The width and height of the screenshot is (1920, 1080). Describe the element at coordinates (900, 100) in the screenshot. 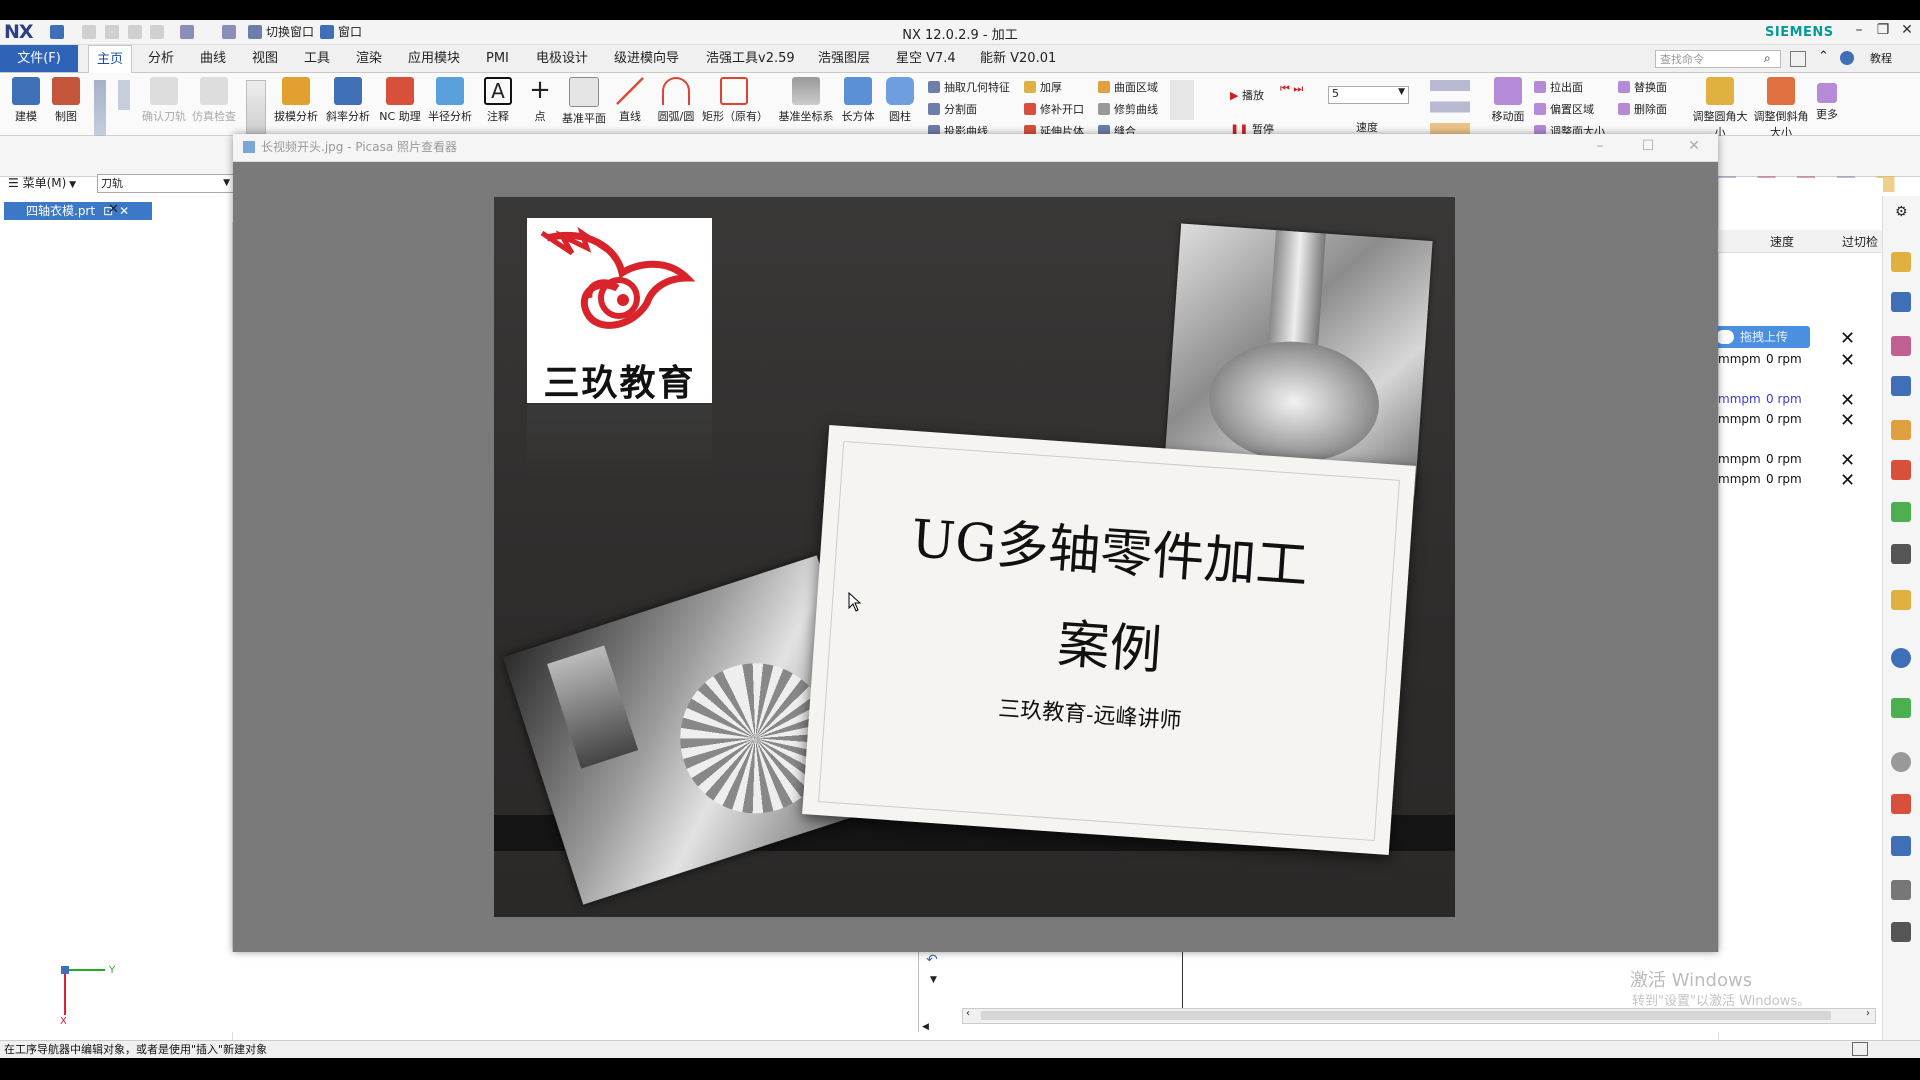

I see `cylinder-button: 圆柱` at that location.